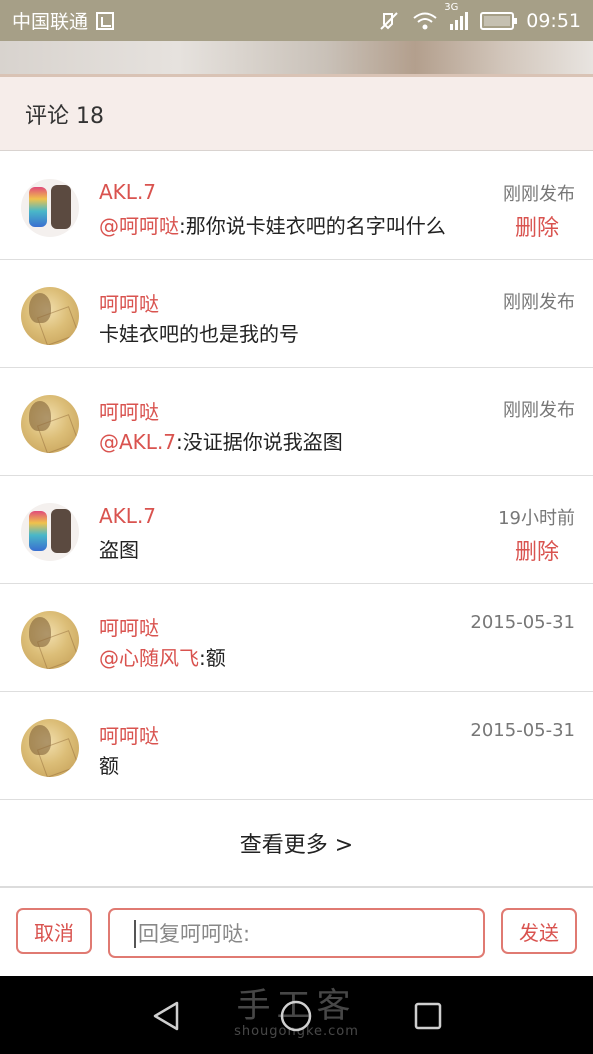 Image resolution: width=593 pixels, height=1054 pixels. I want to click on comment-text: 额, so click(109, 764).